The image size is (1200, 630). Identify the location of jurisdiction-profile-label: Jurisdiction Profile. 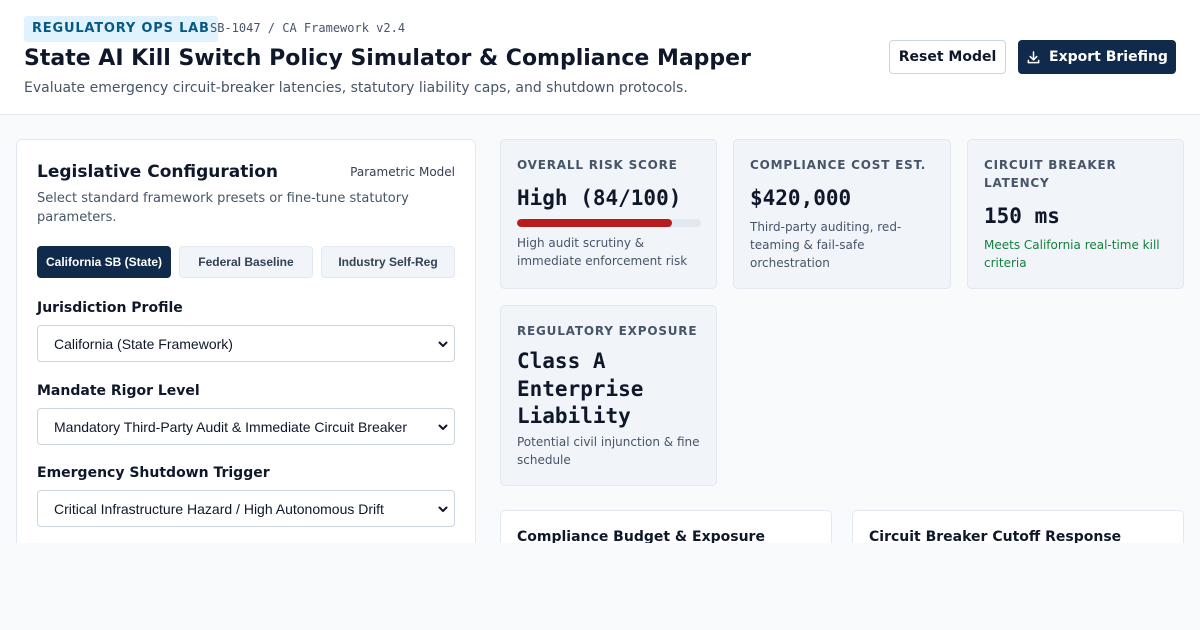
(110, 308).